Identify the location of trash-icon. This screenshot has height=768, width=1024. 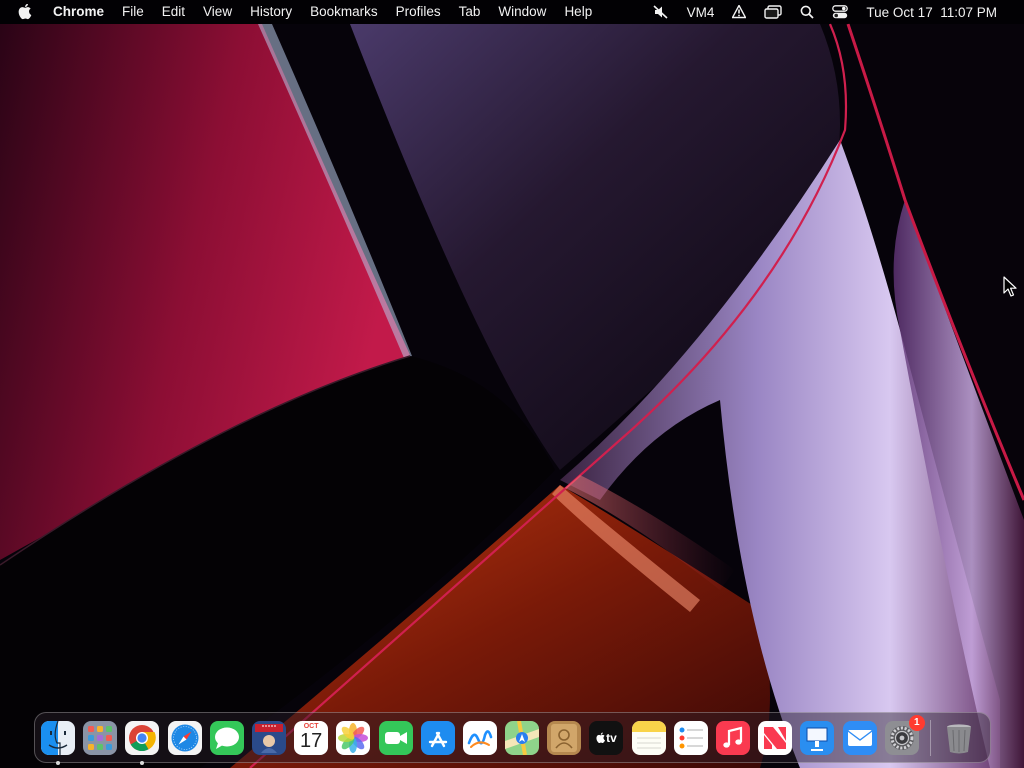
(958, 738).